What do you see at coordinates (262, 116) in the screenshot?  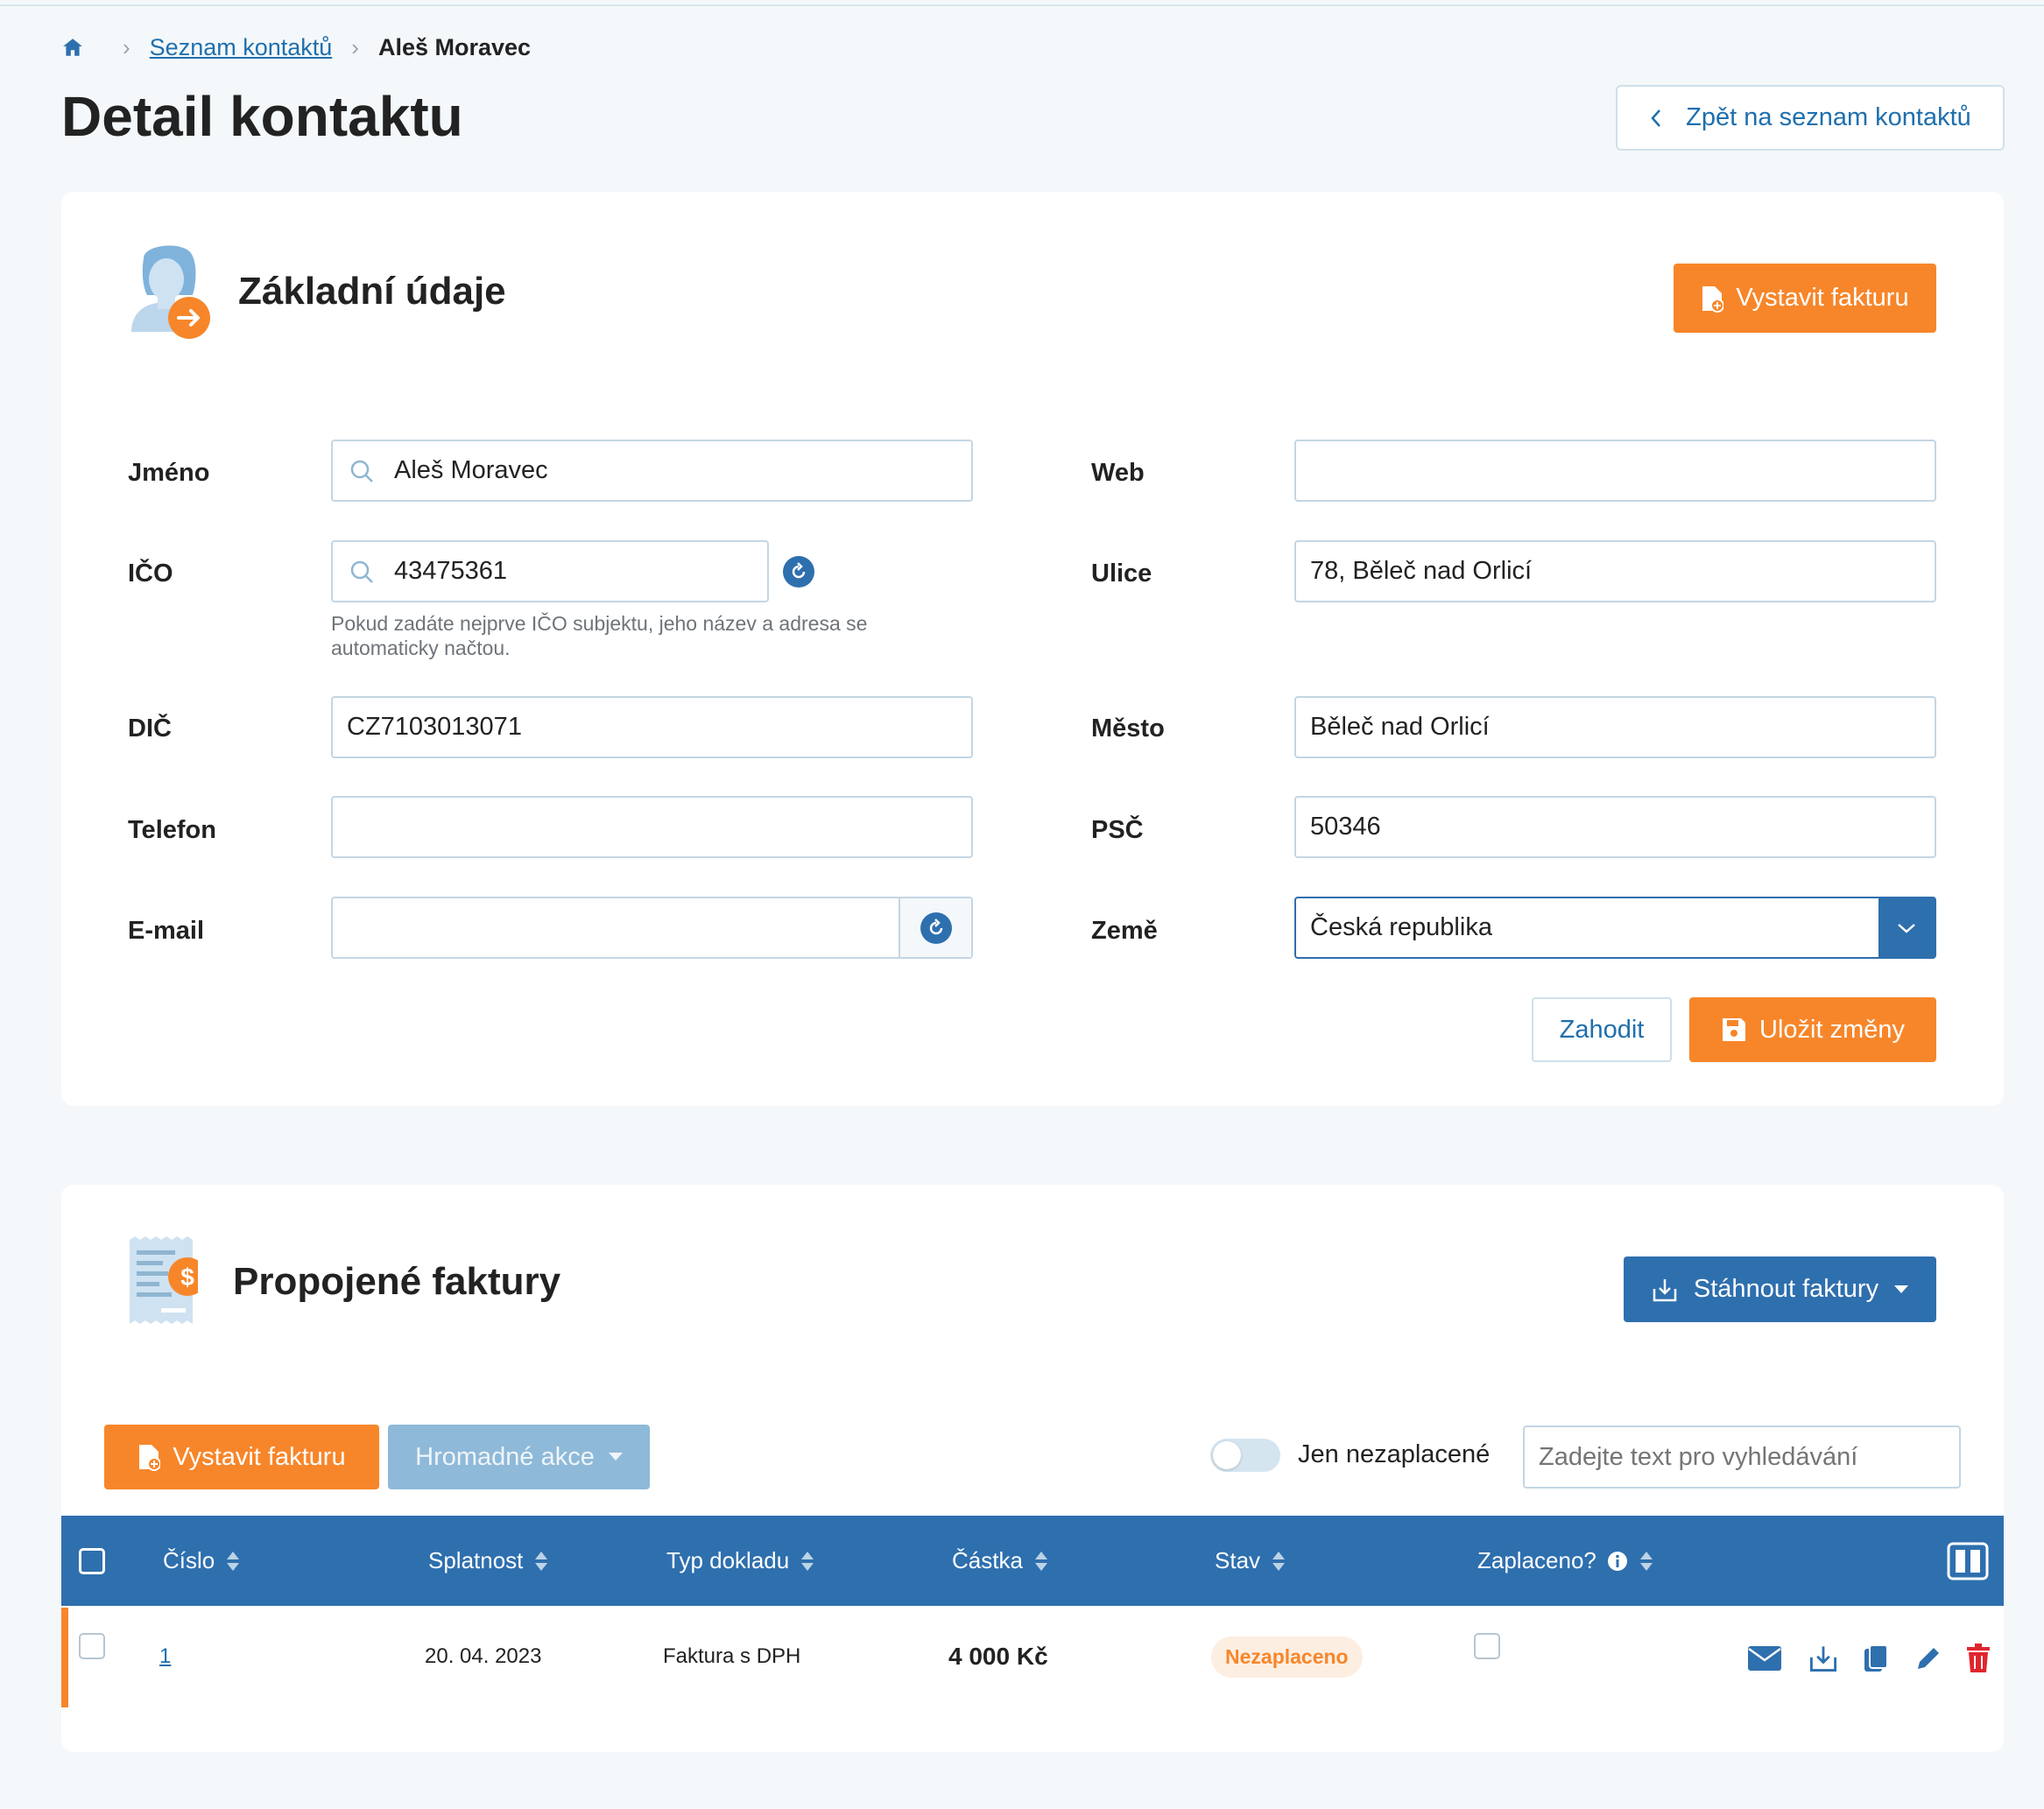 I see `page-title: Detail kontaktu` at bounding box center [262, 116].